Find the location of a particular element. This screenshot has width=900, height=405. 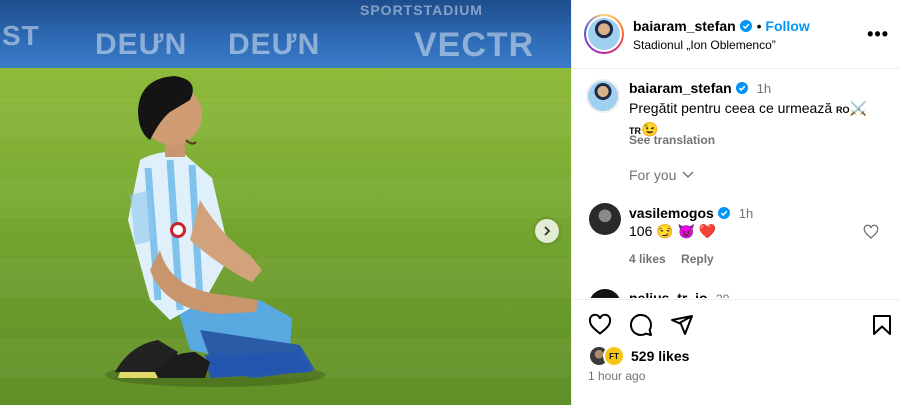

ro-flag-label: RO is located at coordinates (843, 110).